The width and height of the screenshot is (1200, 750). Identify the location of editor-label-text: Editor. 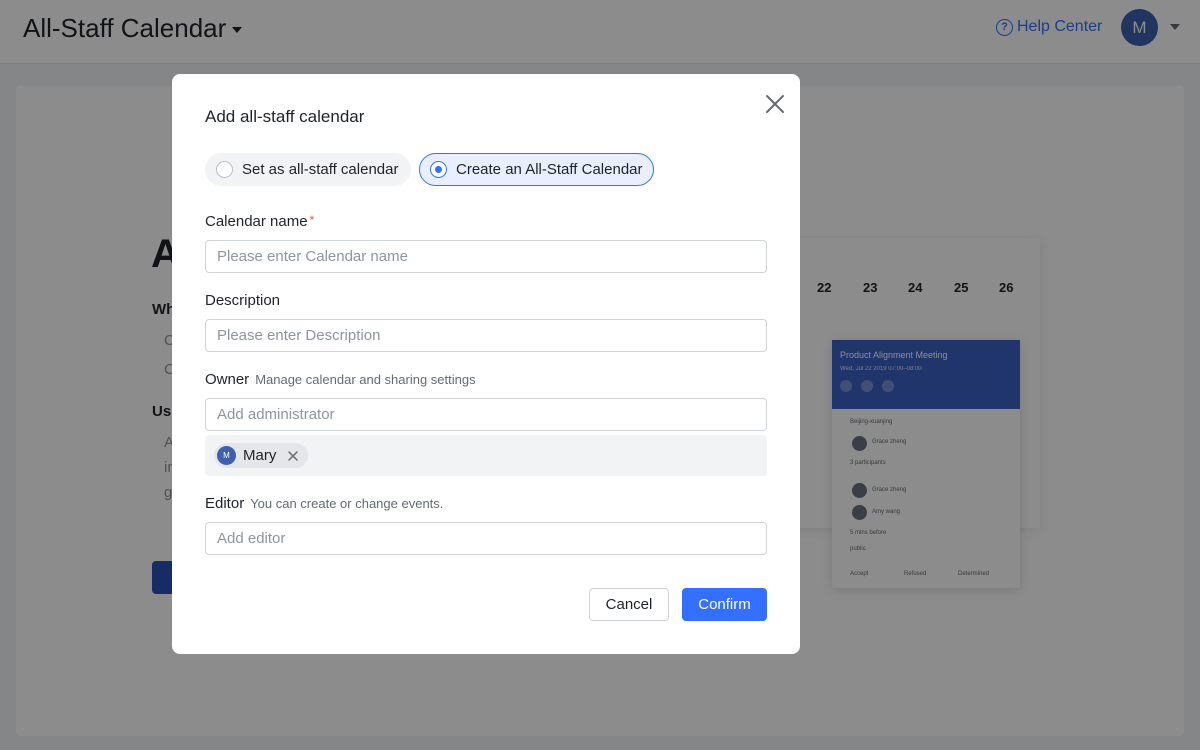
(225, 503).